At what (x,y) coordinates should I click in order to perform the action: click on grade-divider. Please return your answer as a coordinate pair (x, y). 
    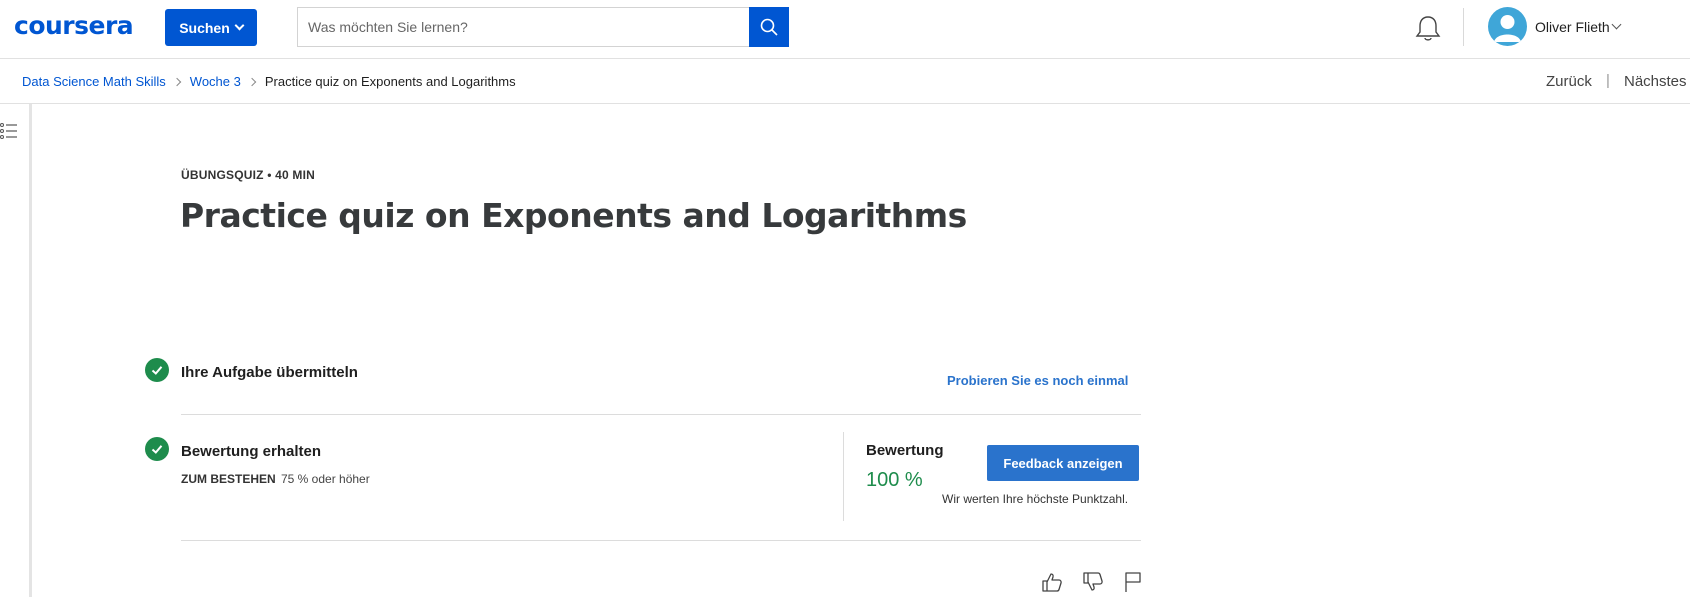
    Looking at the image, I should click on (843, 476).